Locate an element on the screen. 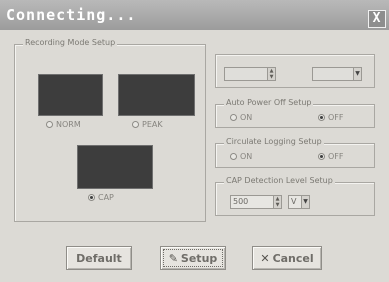  samprate-unit-dropdown-icon: ▼ is located at coordinates (357, 74).